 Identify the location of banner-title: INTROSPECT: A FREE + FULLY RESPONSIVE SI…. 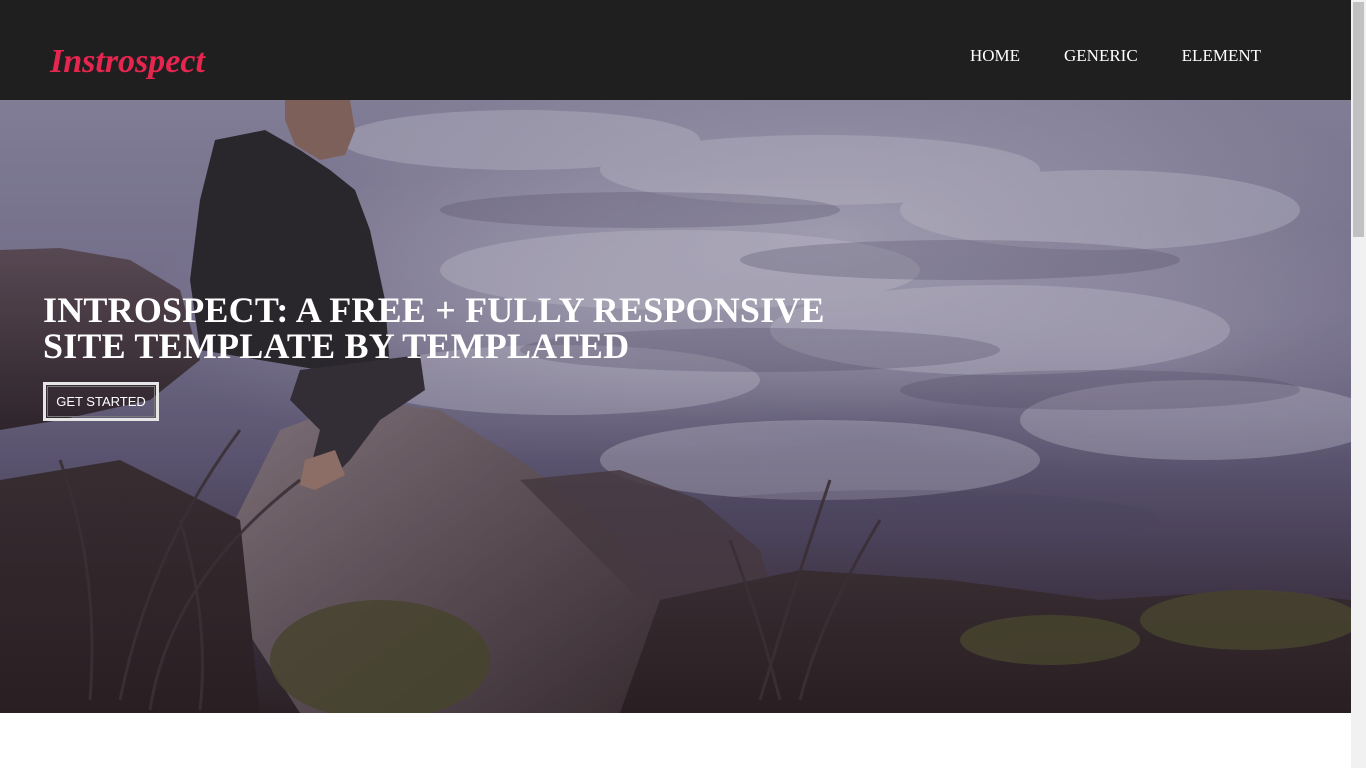
(434, 328).